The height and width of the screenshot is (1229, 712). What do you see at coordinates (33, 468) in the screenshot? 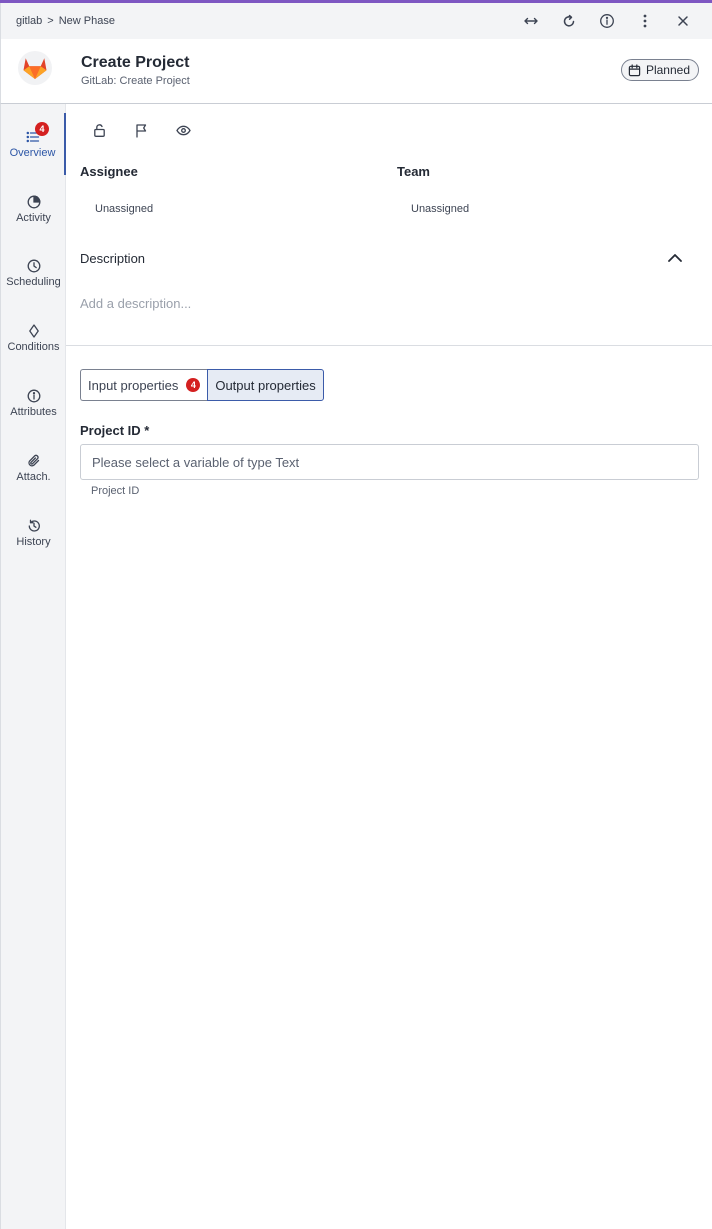
I see `sidebar-item-attachments: Attach.` at bounding box center [33, 468].